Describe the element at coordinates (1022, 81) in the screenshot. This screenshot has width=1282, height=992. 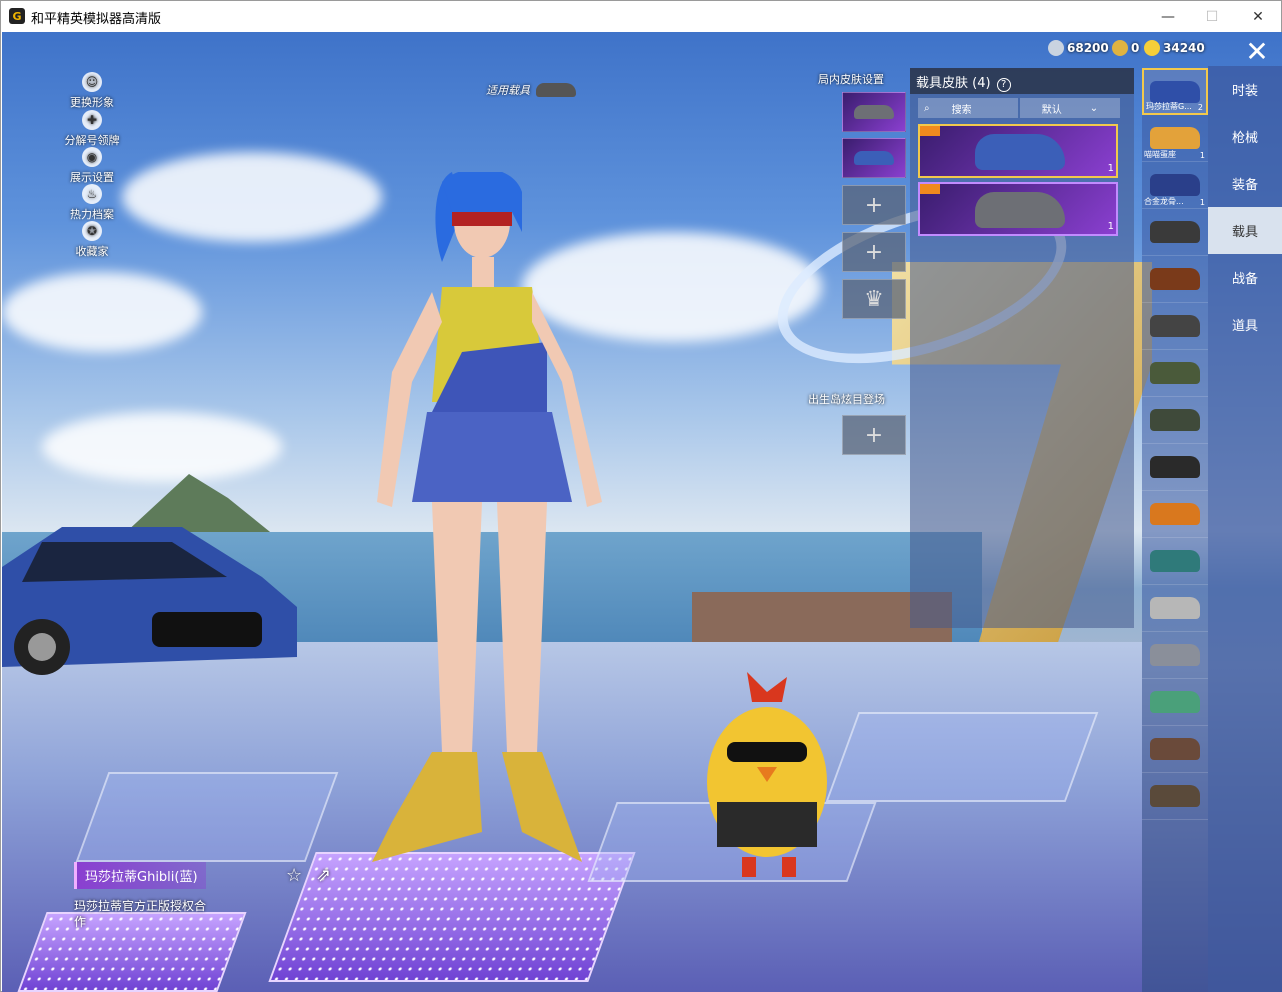
I see `vehicle-skin-panel-header: 载具皮肤 (4) ?` at that location.